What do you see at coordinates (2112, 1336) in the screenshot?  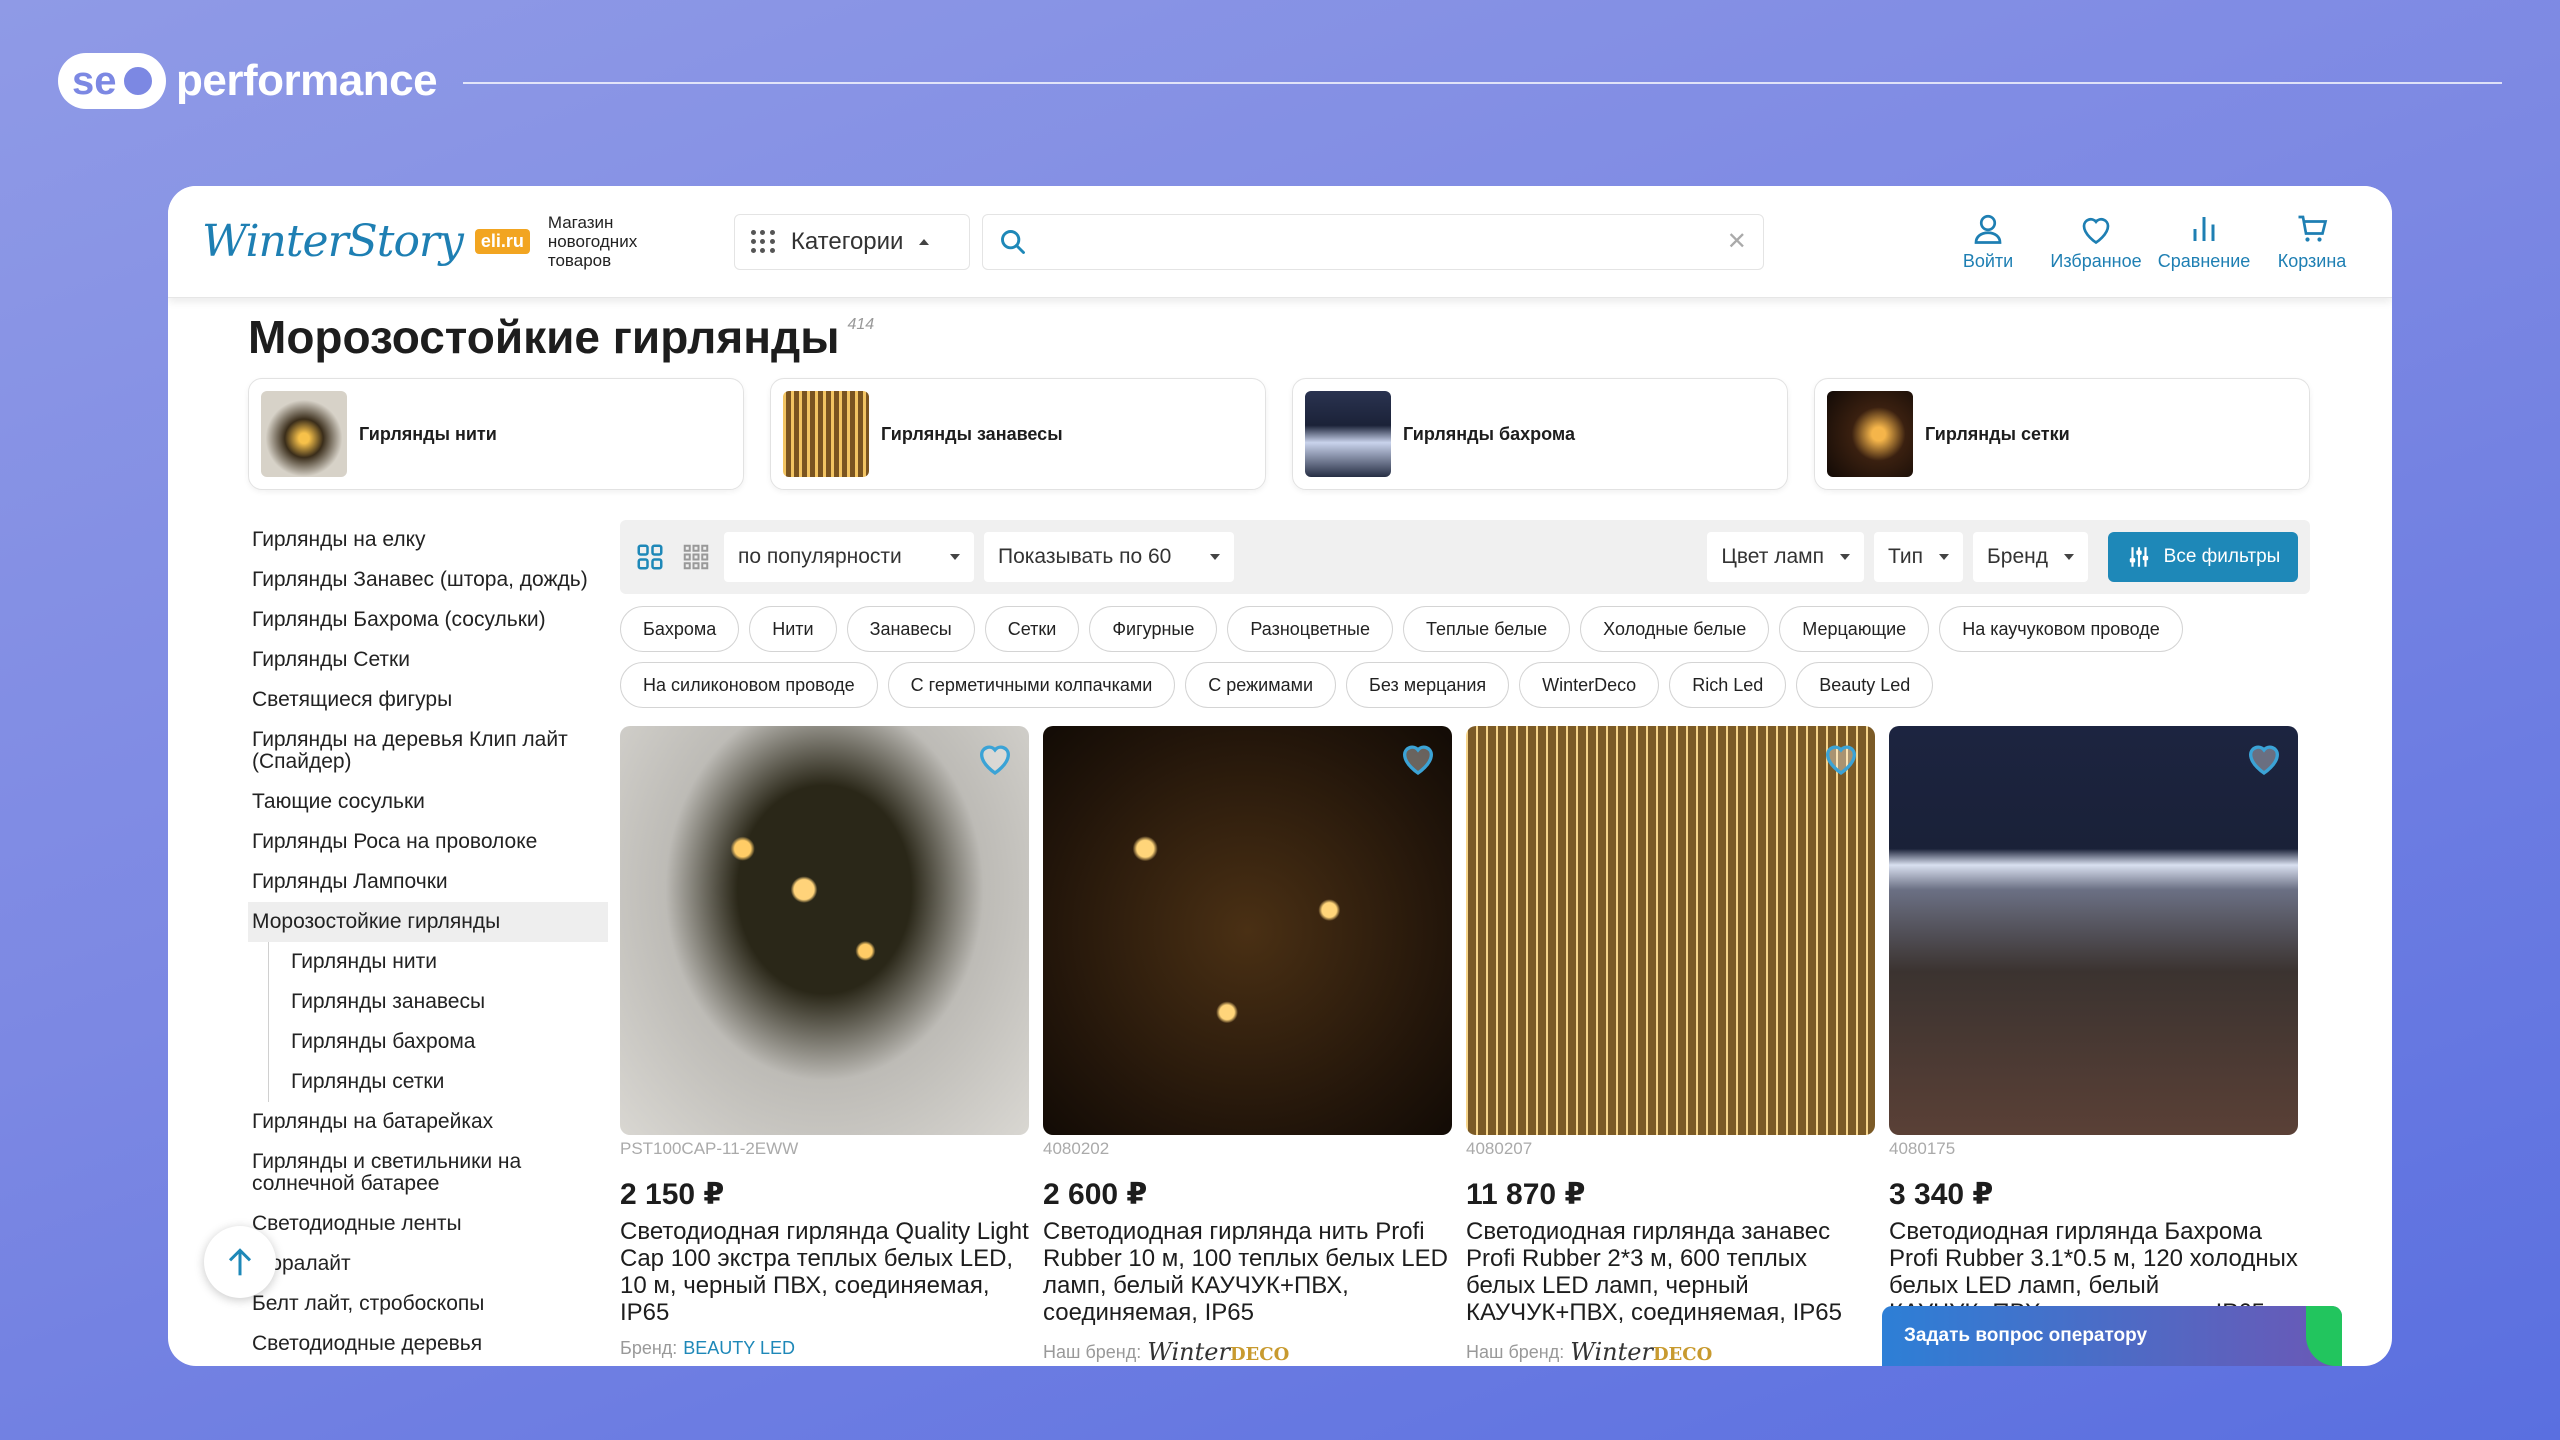 I see `ask-operator-widget: Задать вопрос оператору` at bounding box center [2112, 1336].